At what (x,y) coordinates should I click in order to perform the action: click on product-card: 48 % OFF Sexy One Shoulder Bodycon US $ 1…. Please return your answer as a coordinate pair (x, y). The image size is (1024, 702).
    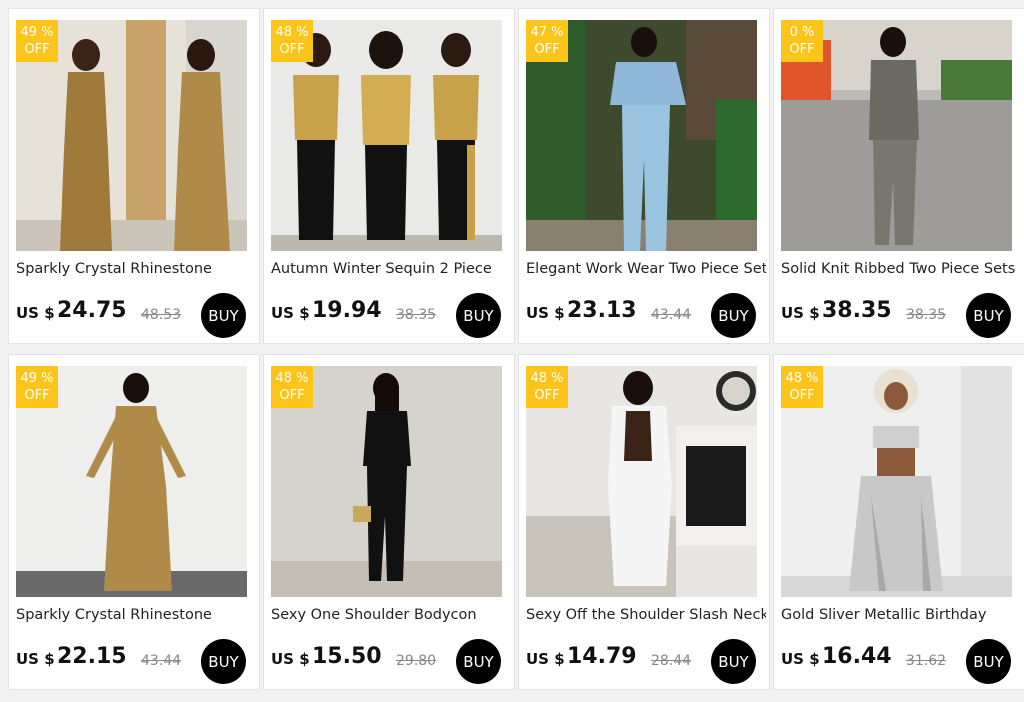
    Looking at the image, I should click on (389, 522).